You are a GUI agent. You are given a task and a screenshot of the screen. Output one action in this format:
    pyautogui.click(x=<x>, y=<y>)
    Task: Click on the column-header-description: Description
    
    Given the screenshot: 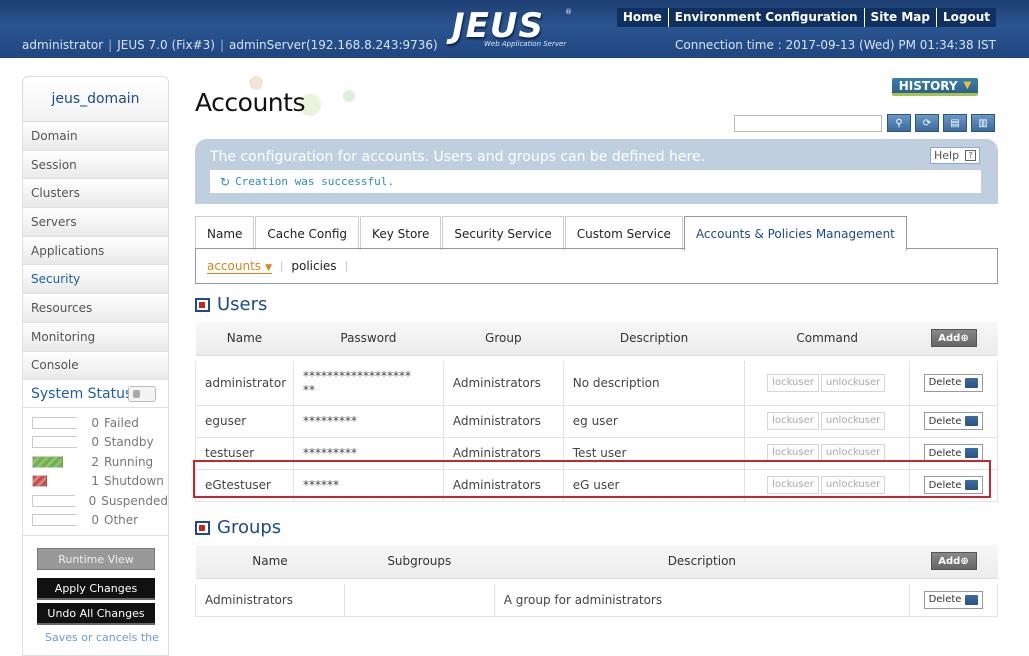 What is the action you would take?
    pyautogui.click(x=654, y=339)
    